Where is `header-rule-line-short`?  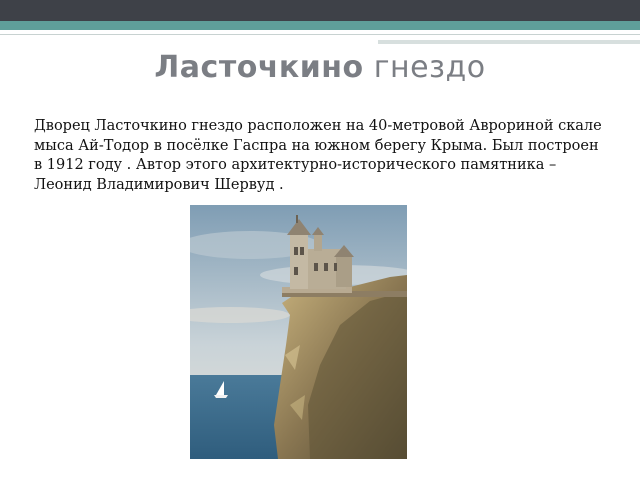
header-rule-line-short is located at coordinates (509, 42).